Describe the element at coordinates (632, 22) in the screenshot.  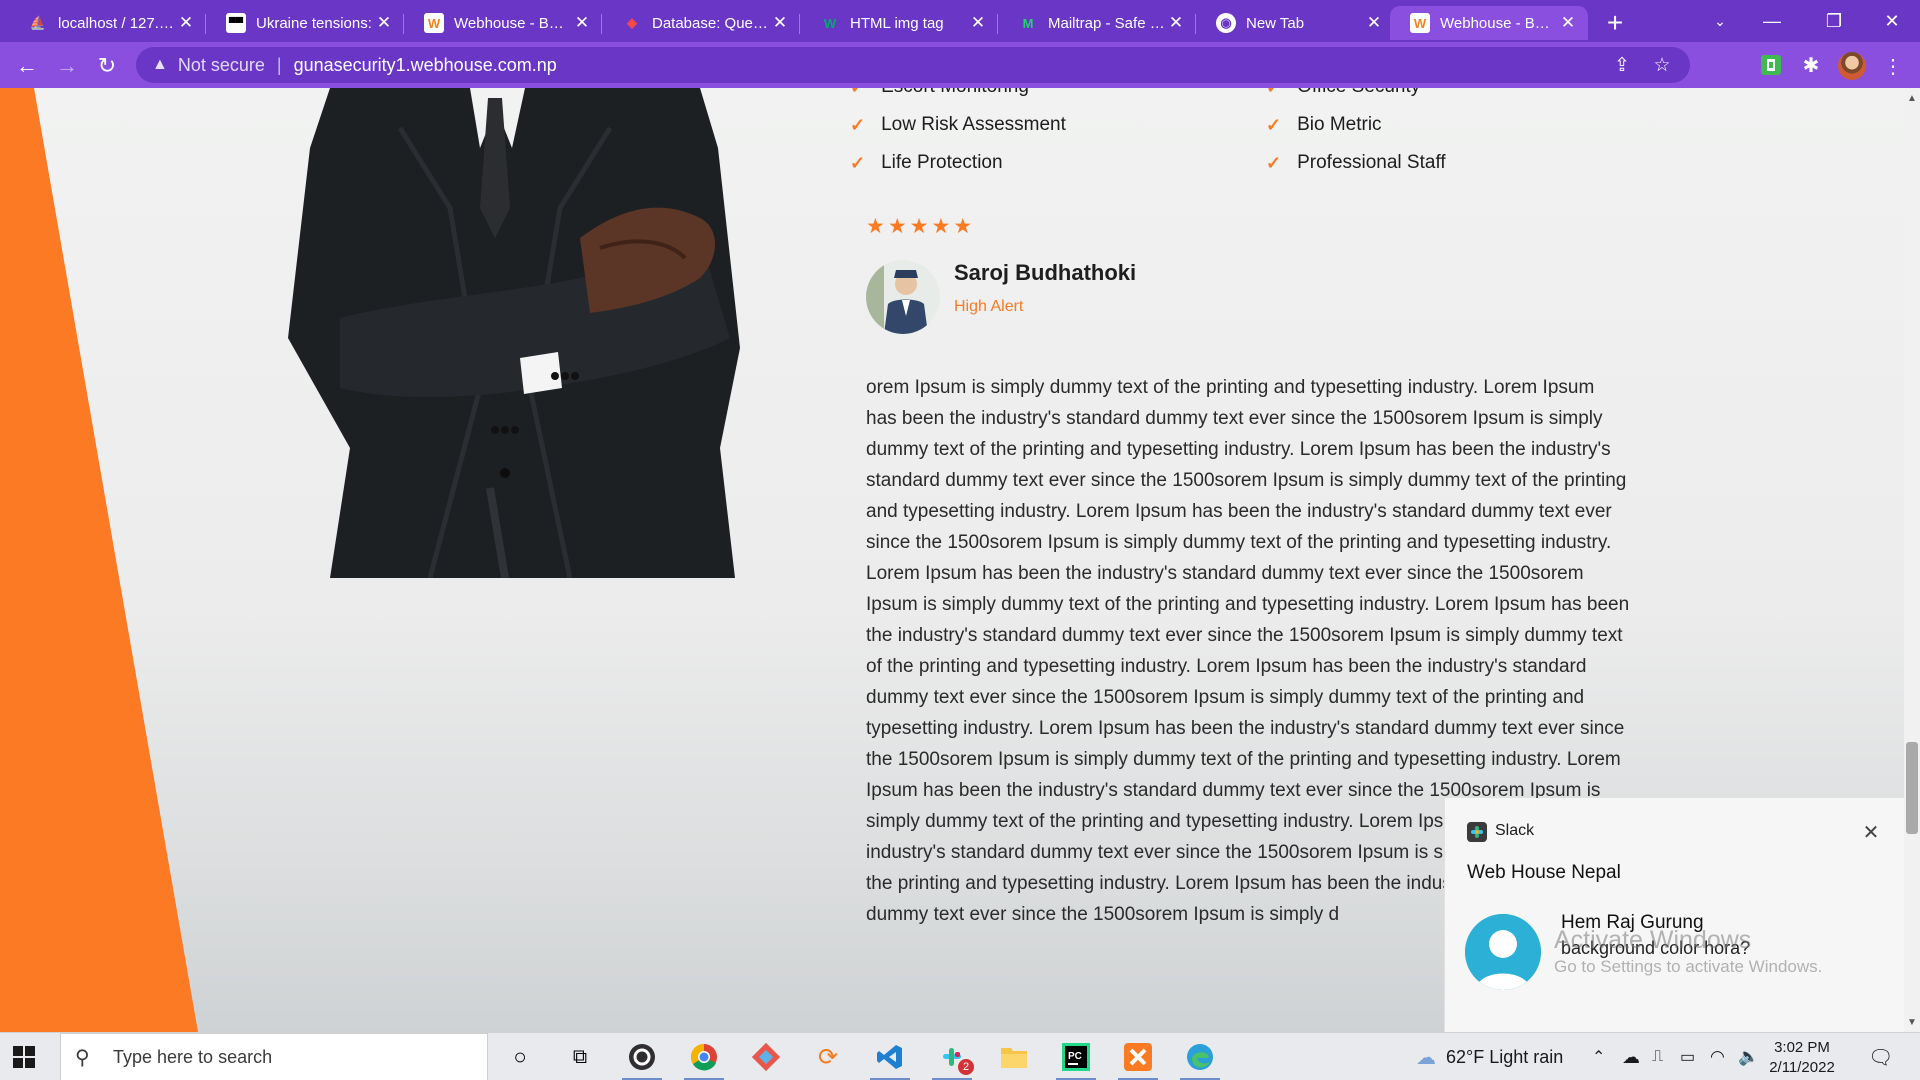
I see `laravel-icon: ◈` at that location.